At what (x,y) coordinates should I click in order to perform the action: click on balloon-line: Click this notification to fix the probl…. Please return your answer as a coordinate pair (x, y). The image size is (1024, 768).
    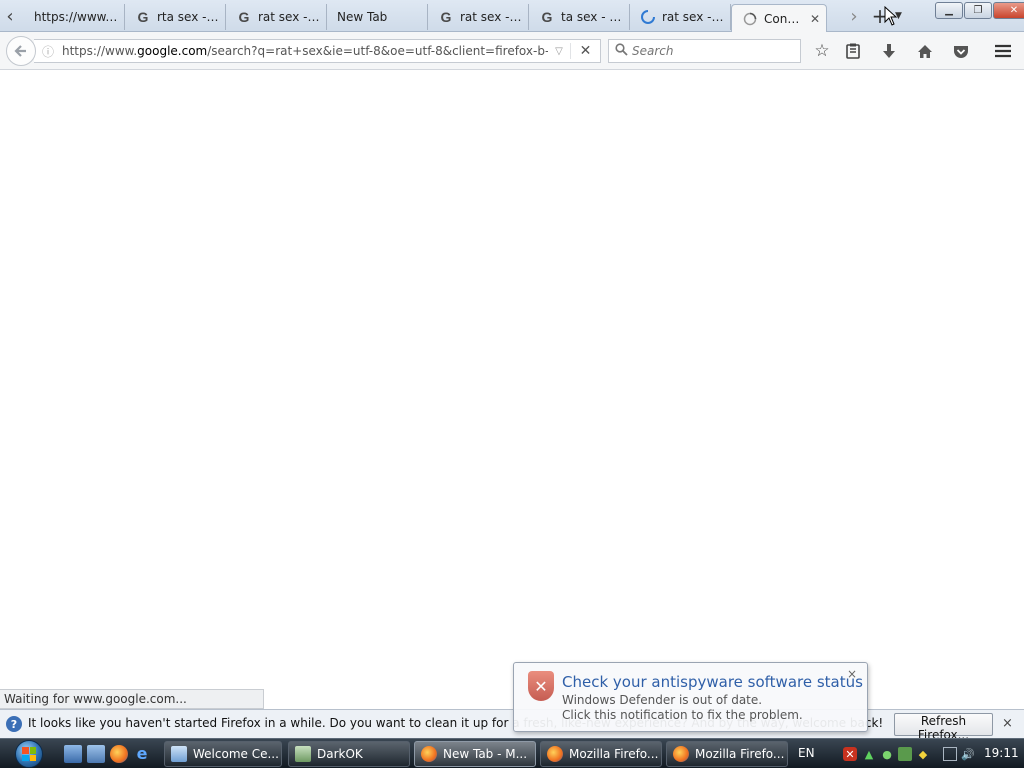
    Looking at the image, I should click on (682, 715).